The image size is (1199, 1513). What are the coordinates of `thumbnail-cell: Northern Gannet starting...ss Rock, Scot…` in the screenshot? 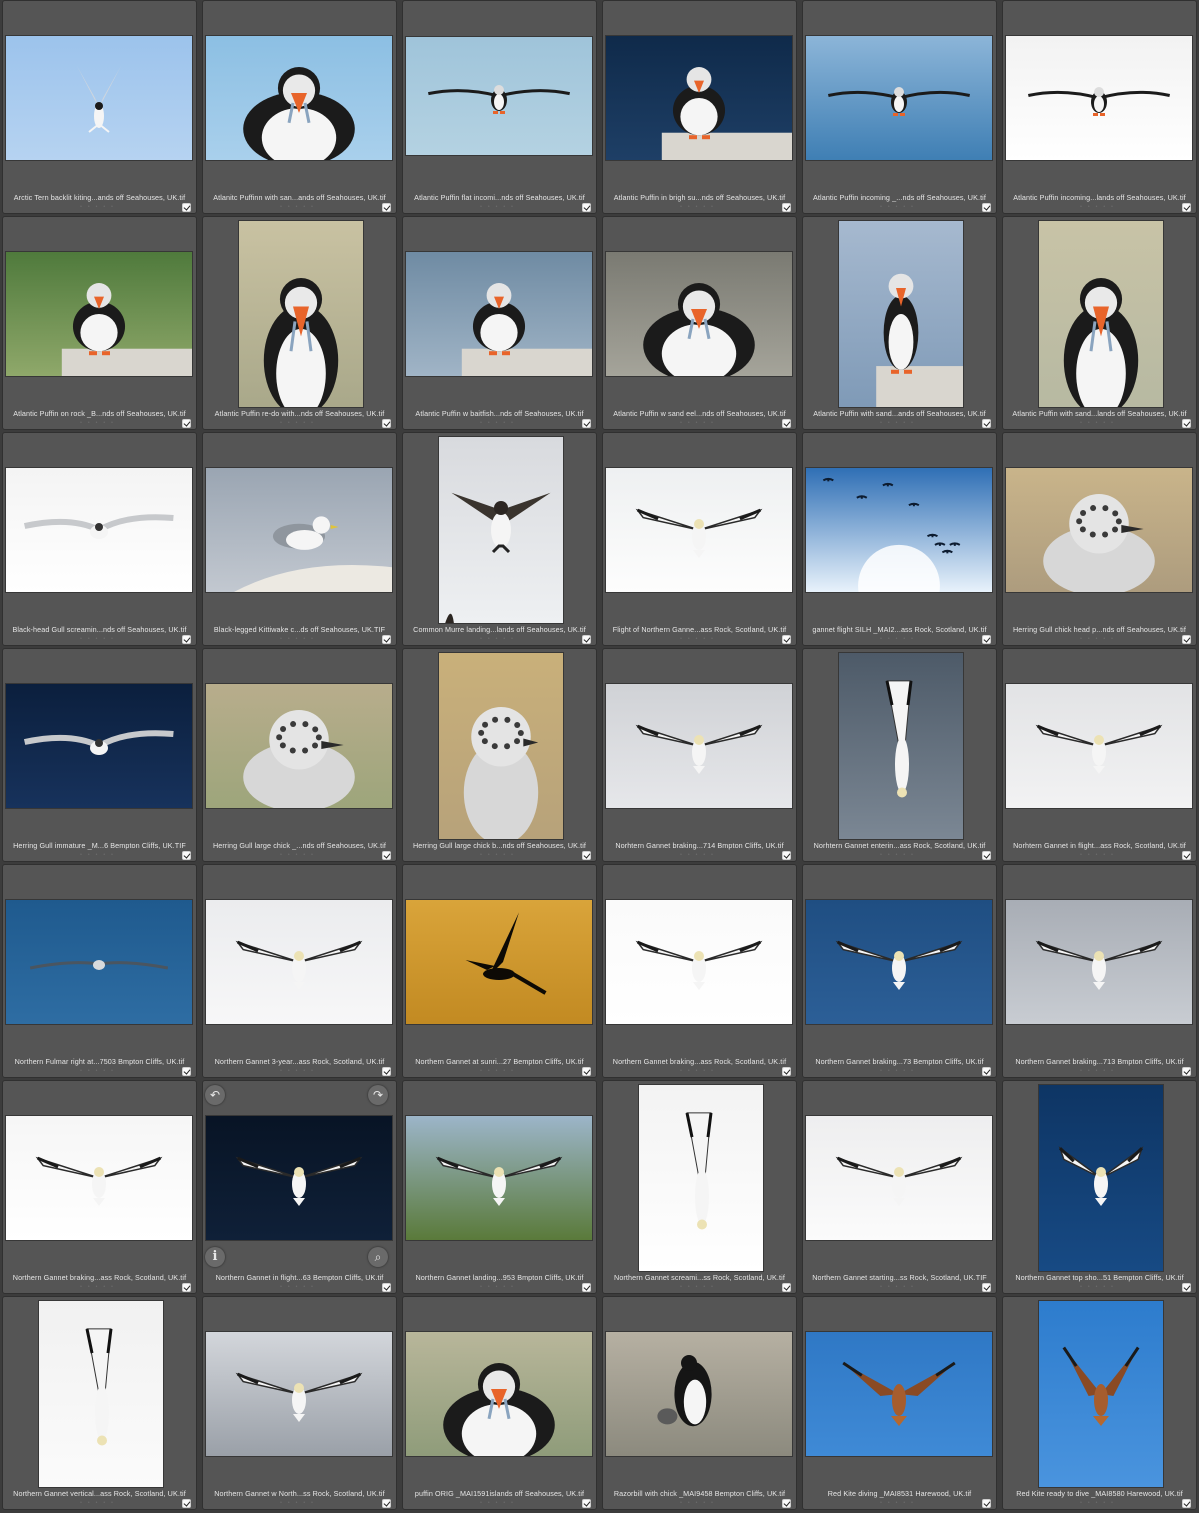 It's located at (899, 1187).